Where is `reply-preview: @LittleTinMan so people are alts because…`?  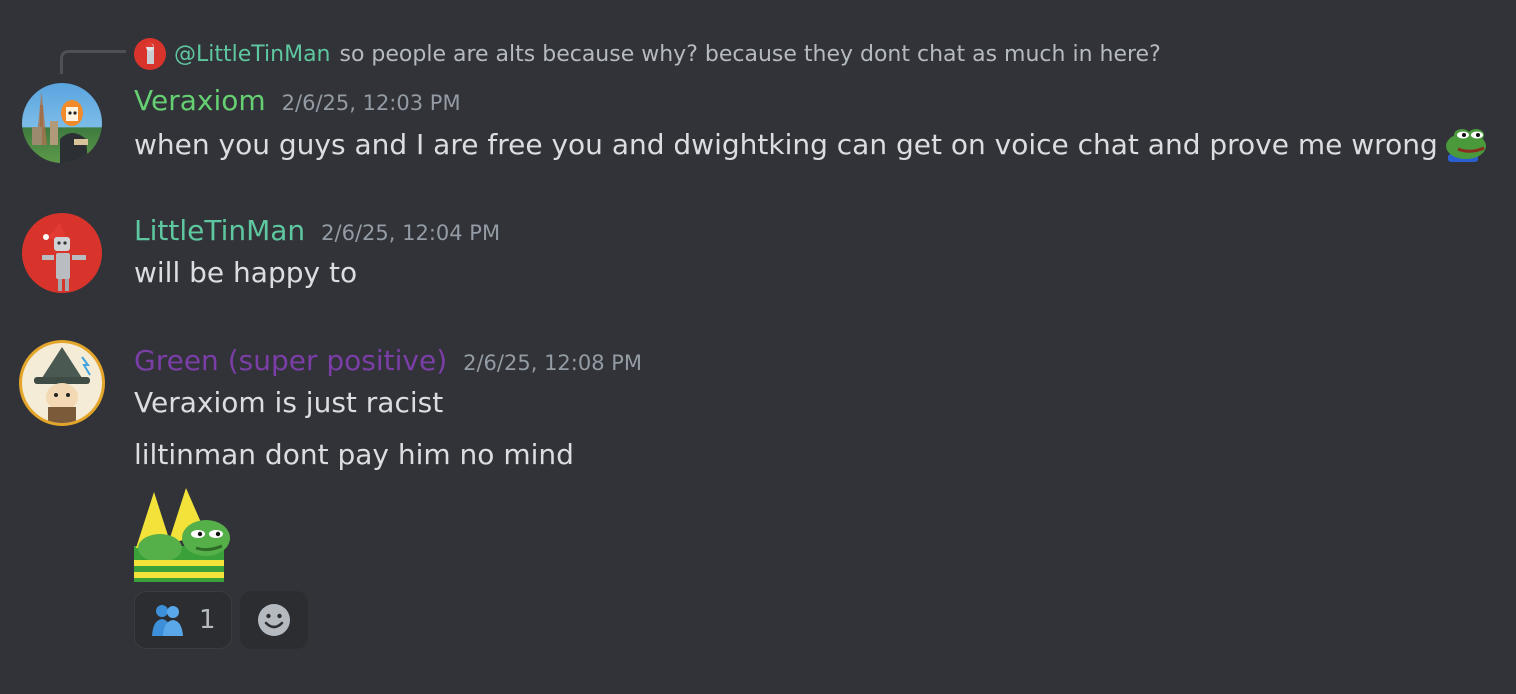 reply-preview: @LittleTinMan so people are alts because… is located at coordinates (647, 54).